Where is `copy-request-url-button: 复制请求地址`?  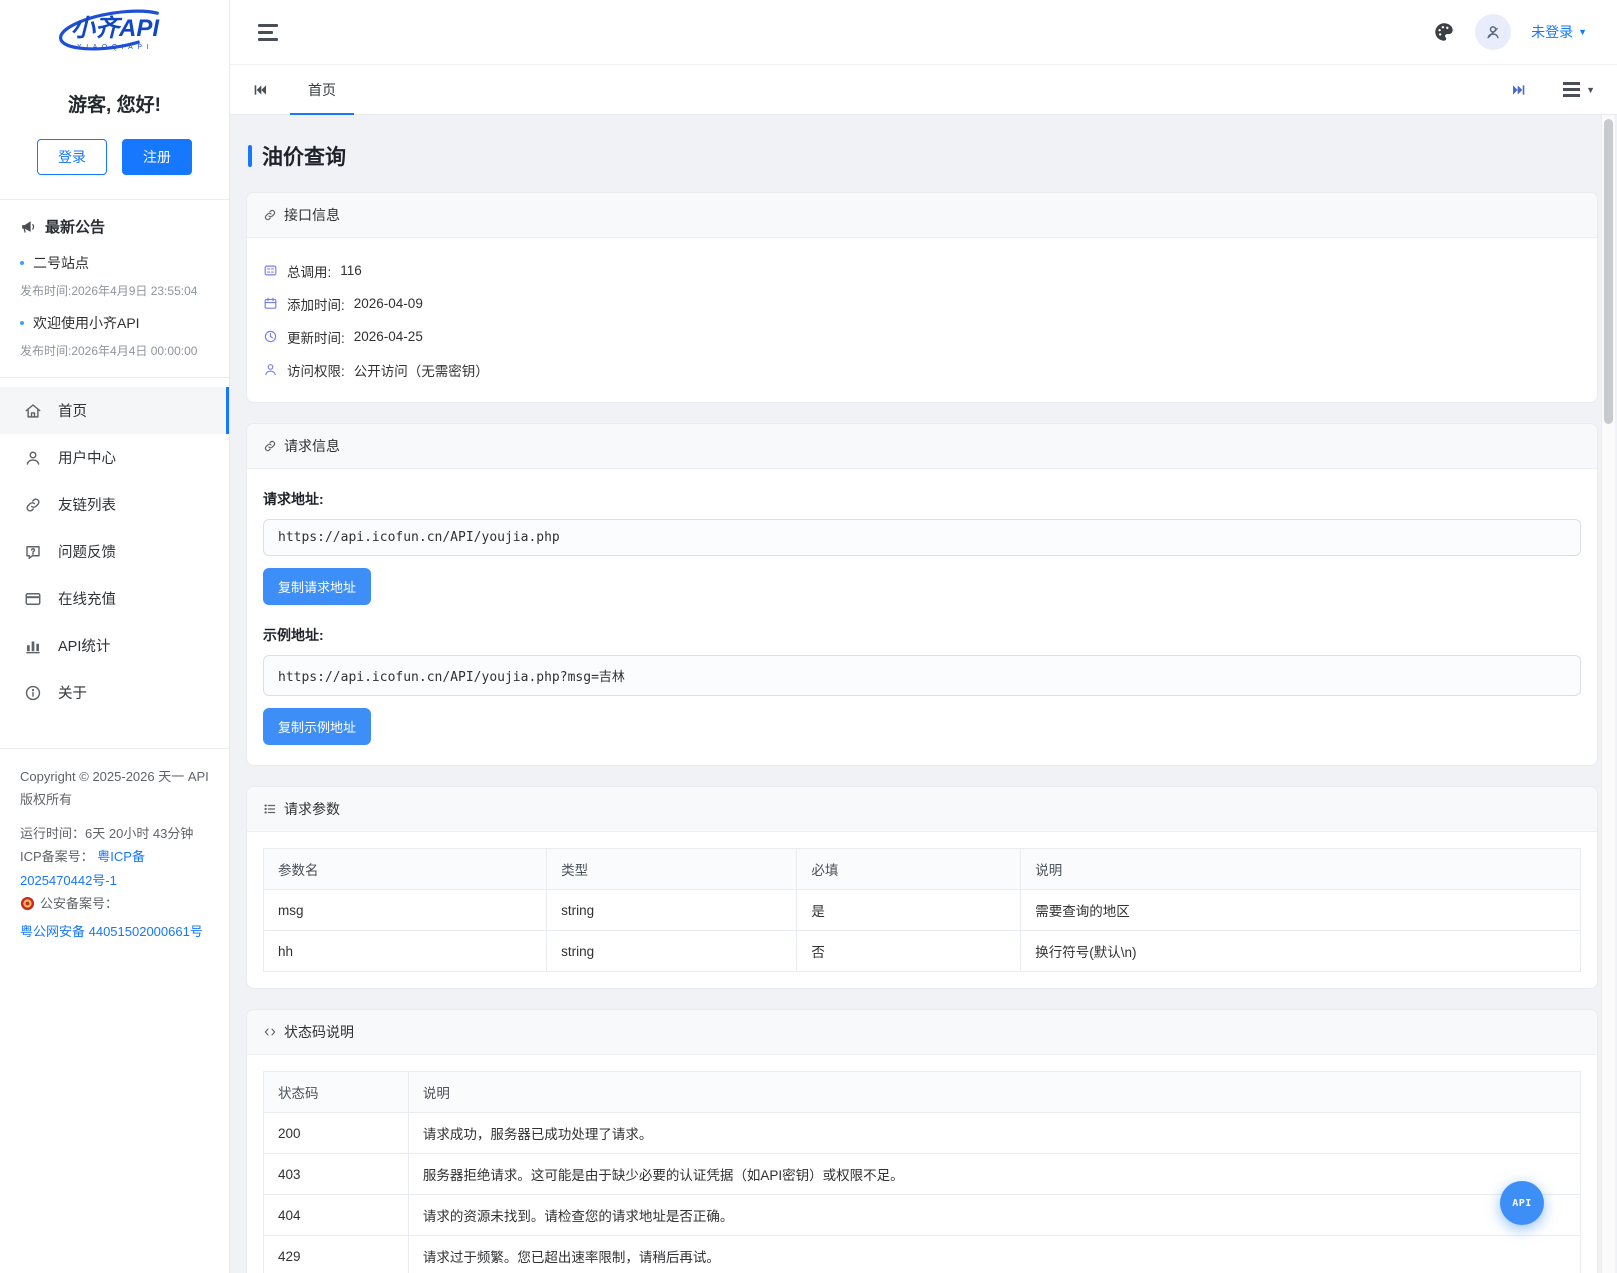 copy-request-url-button: 复制请求地址 is located at coordinates (317, 586).